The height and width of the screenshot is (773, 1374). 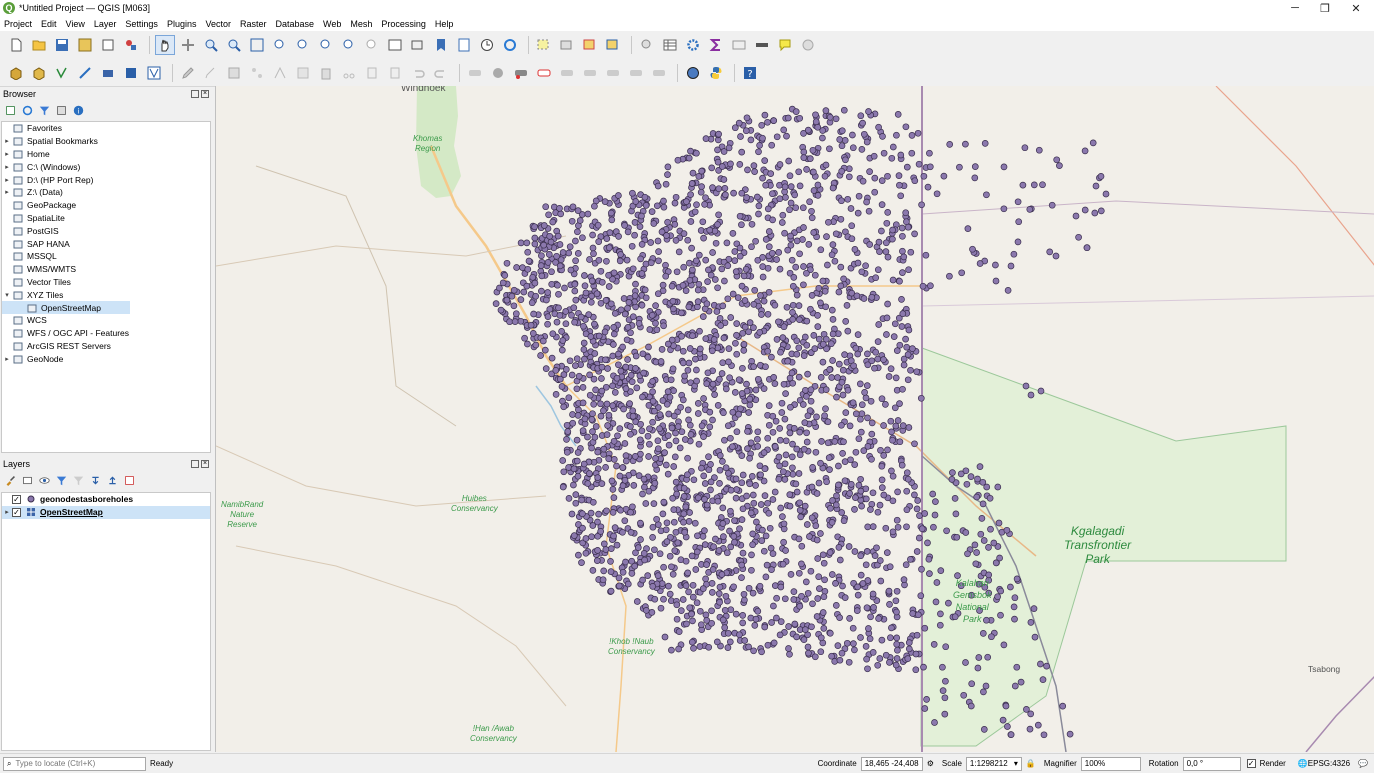 I want to click on identify-button, so click(x=647, y=45).